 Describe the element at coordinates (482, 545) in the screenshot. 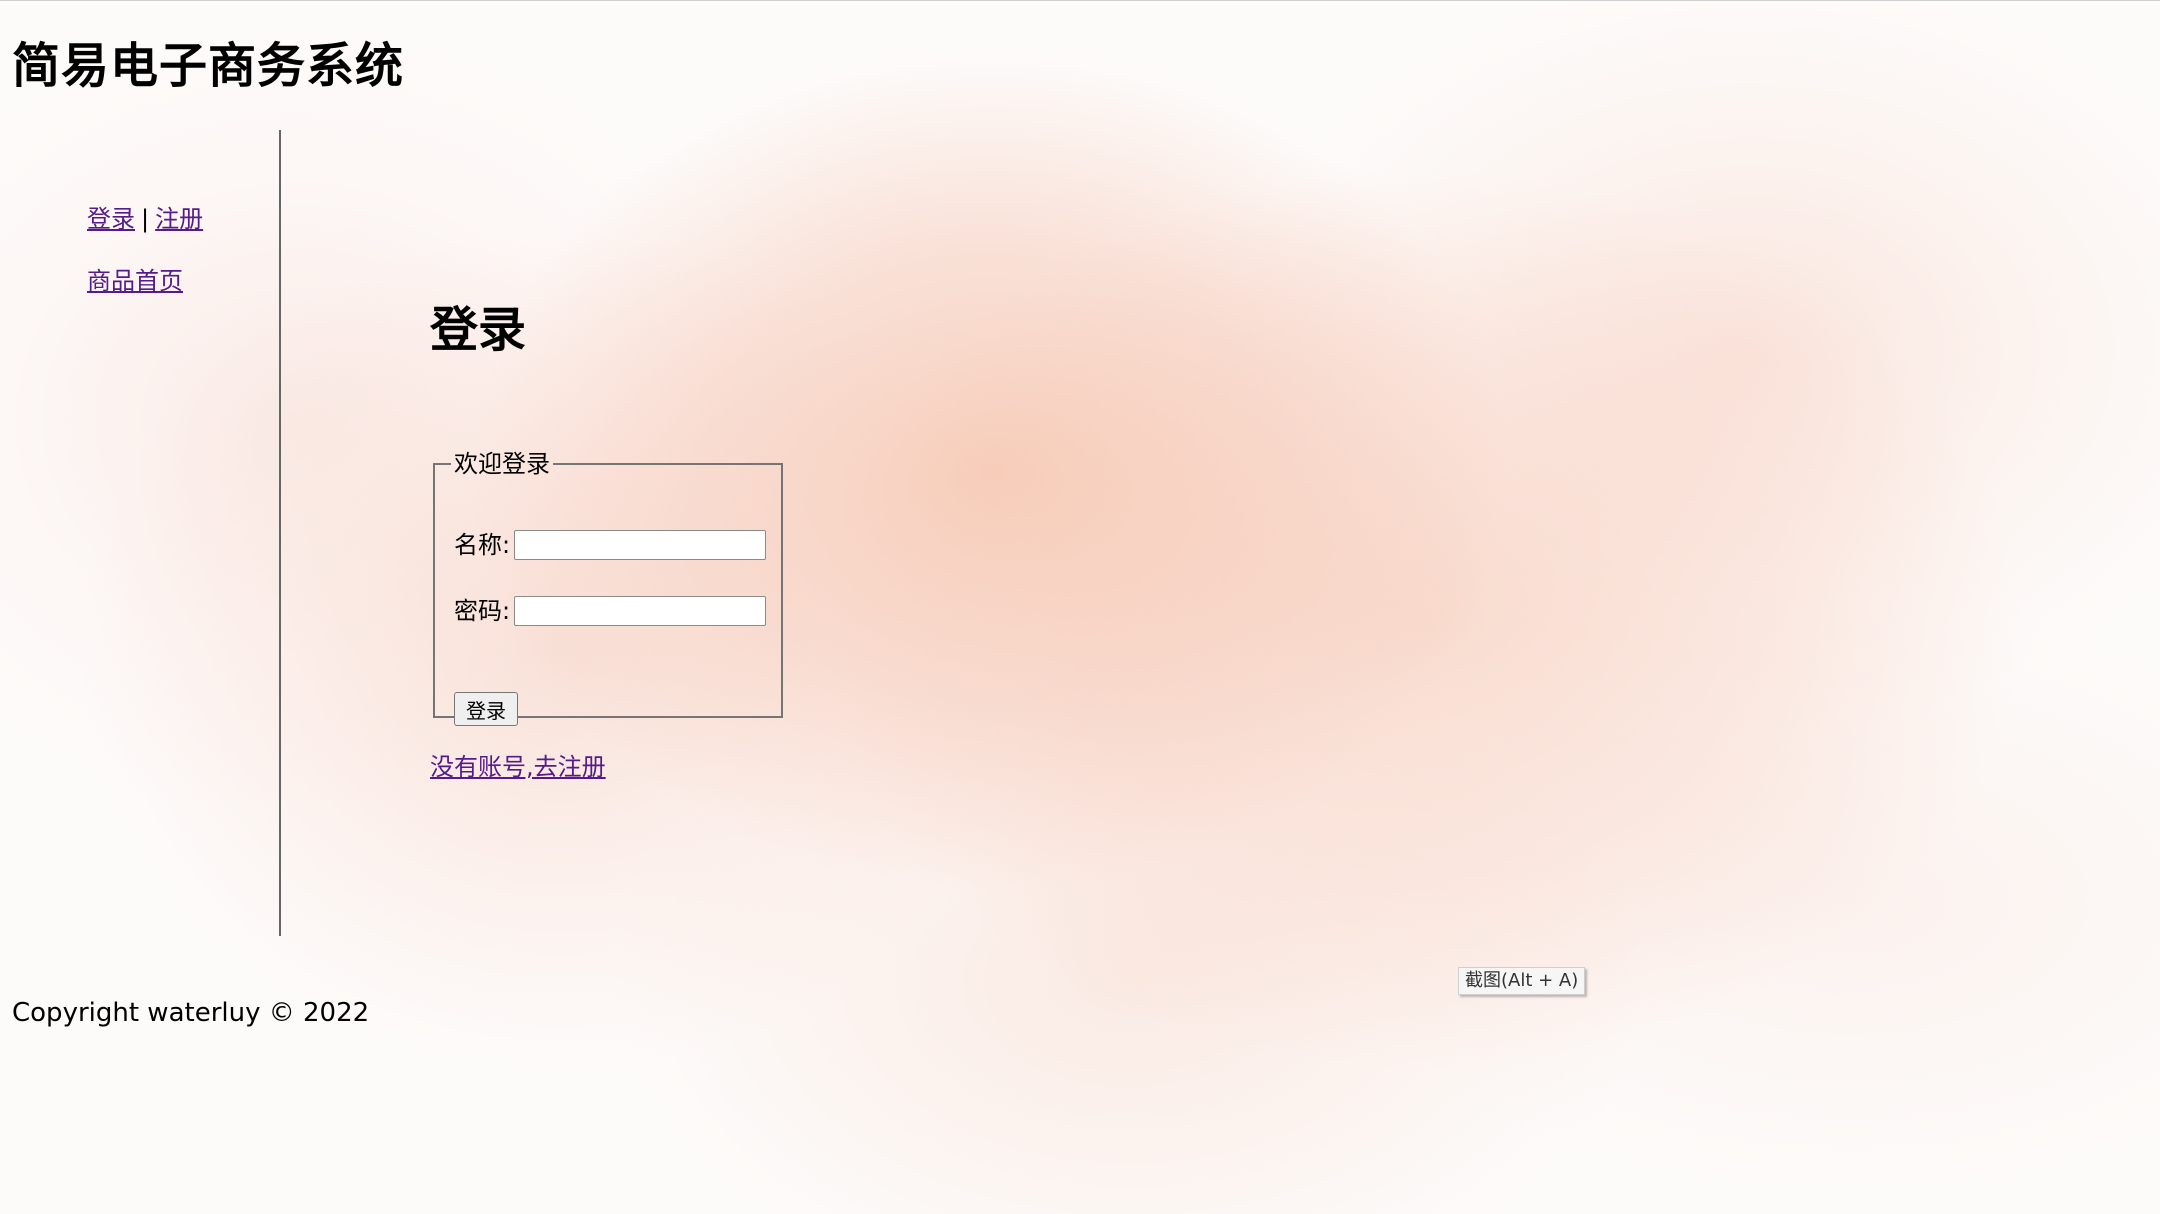

I see `name-label: 名称:` at that location.